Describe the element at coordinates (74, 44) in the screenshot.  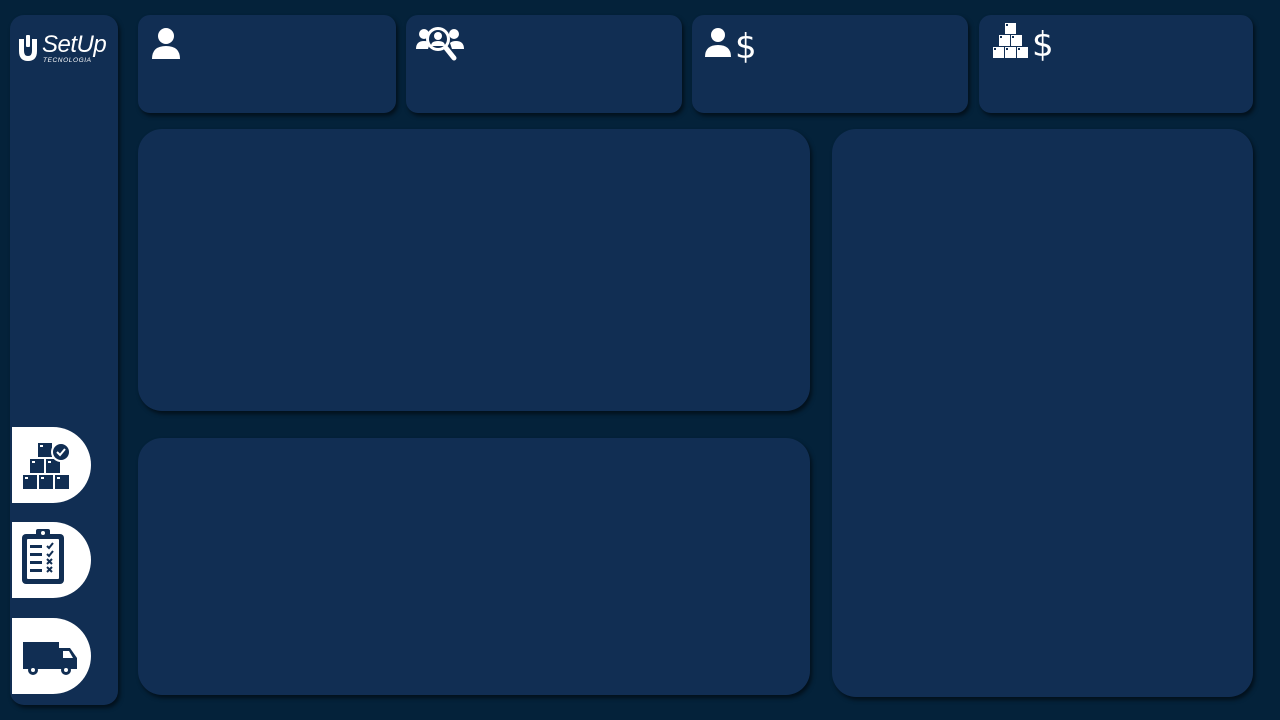
I see `brand-name: SetUp` at that location.